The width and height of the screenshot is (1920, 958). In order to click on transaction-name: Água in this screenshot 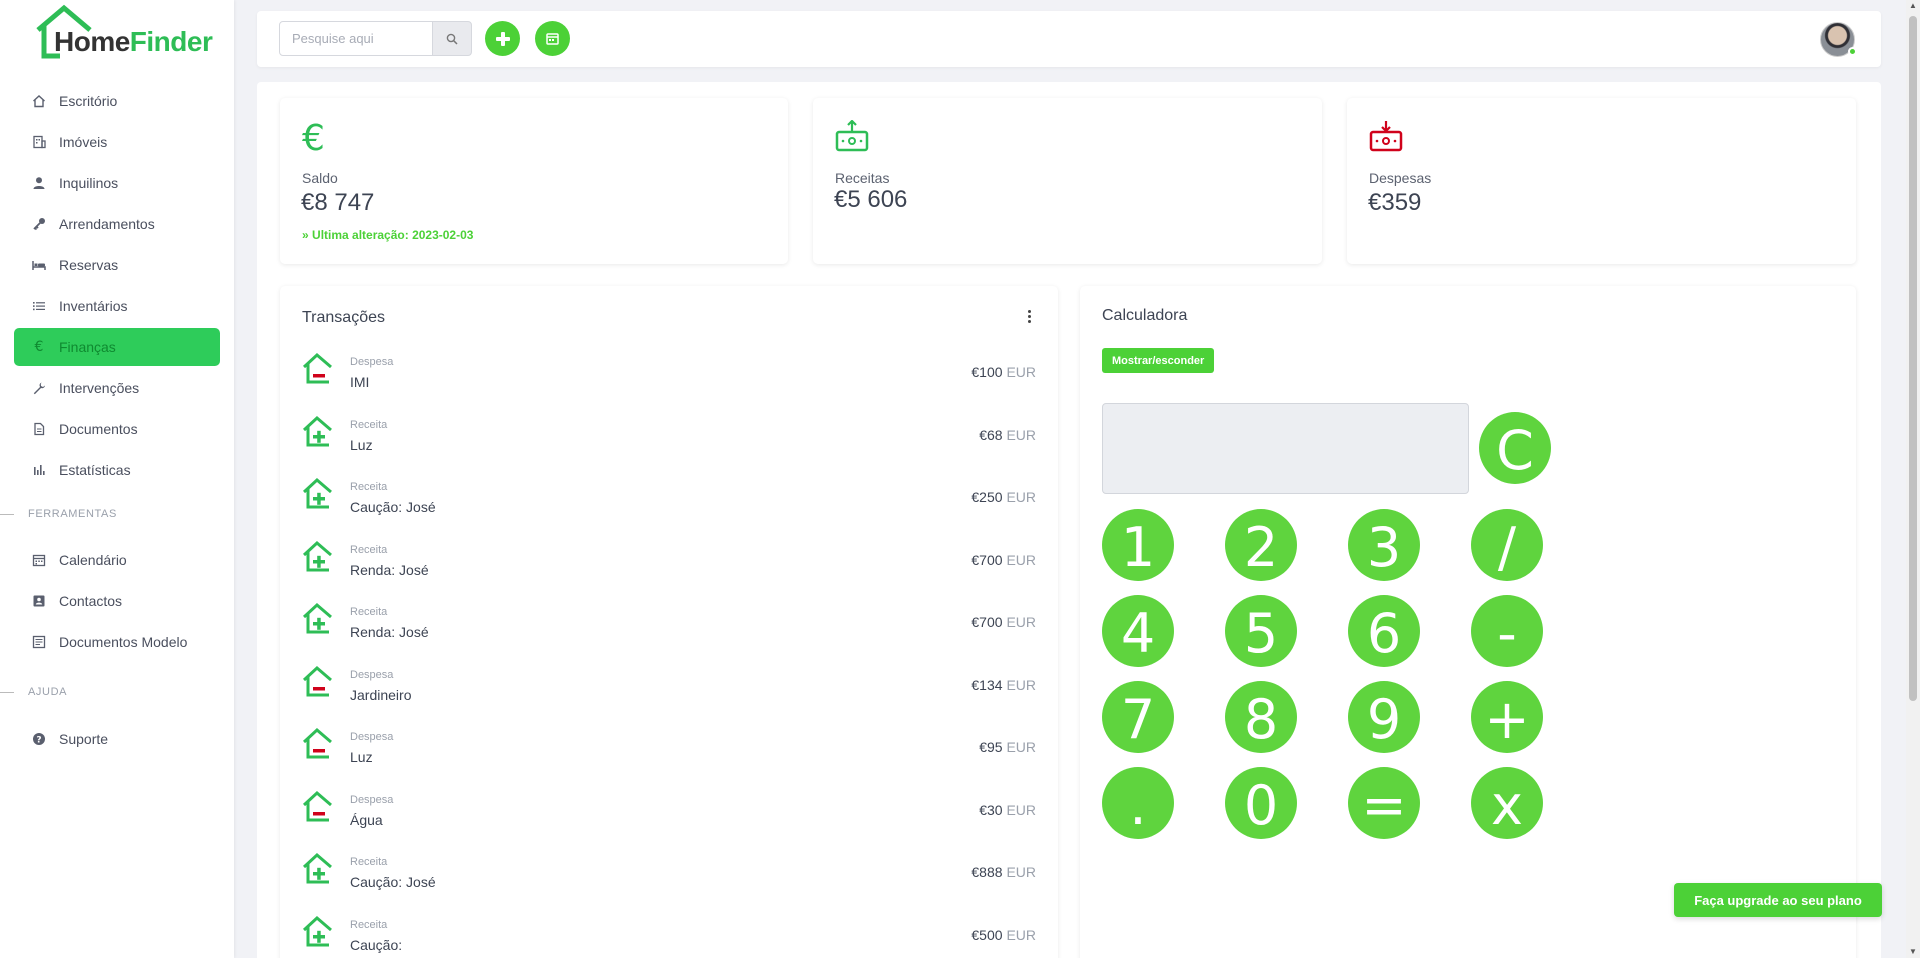, I will do `click(366, 819)`.